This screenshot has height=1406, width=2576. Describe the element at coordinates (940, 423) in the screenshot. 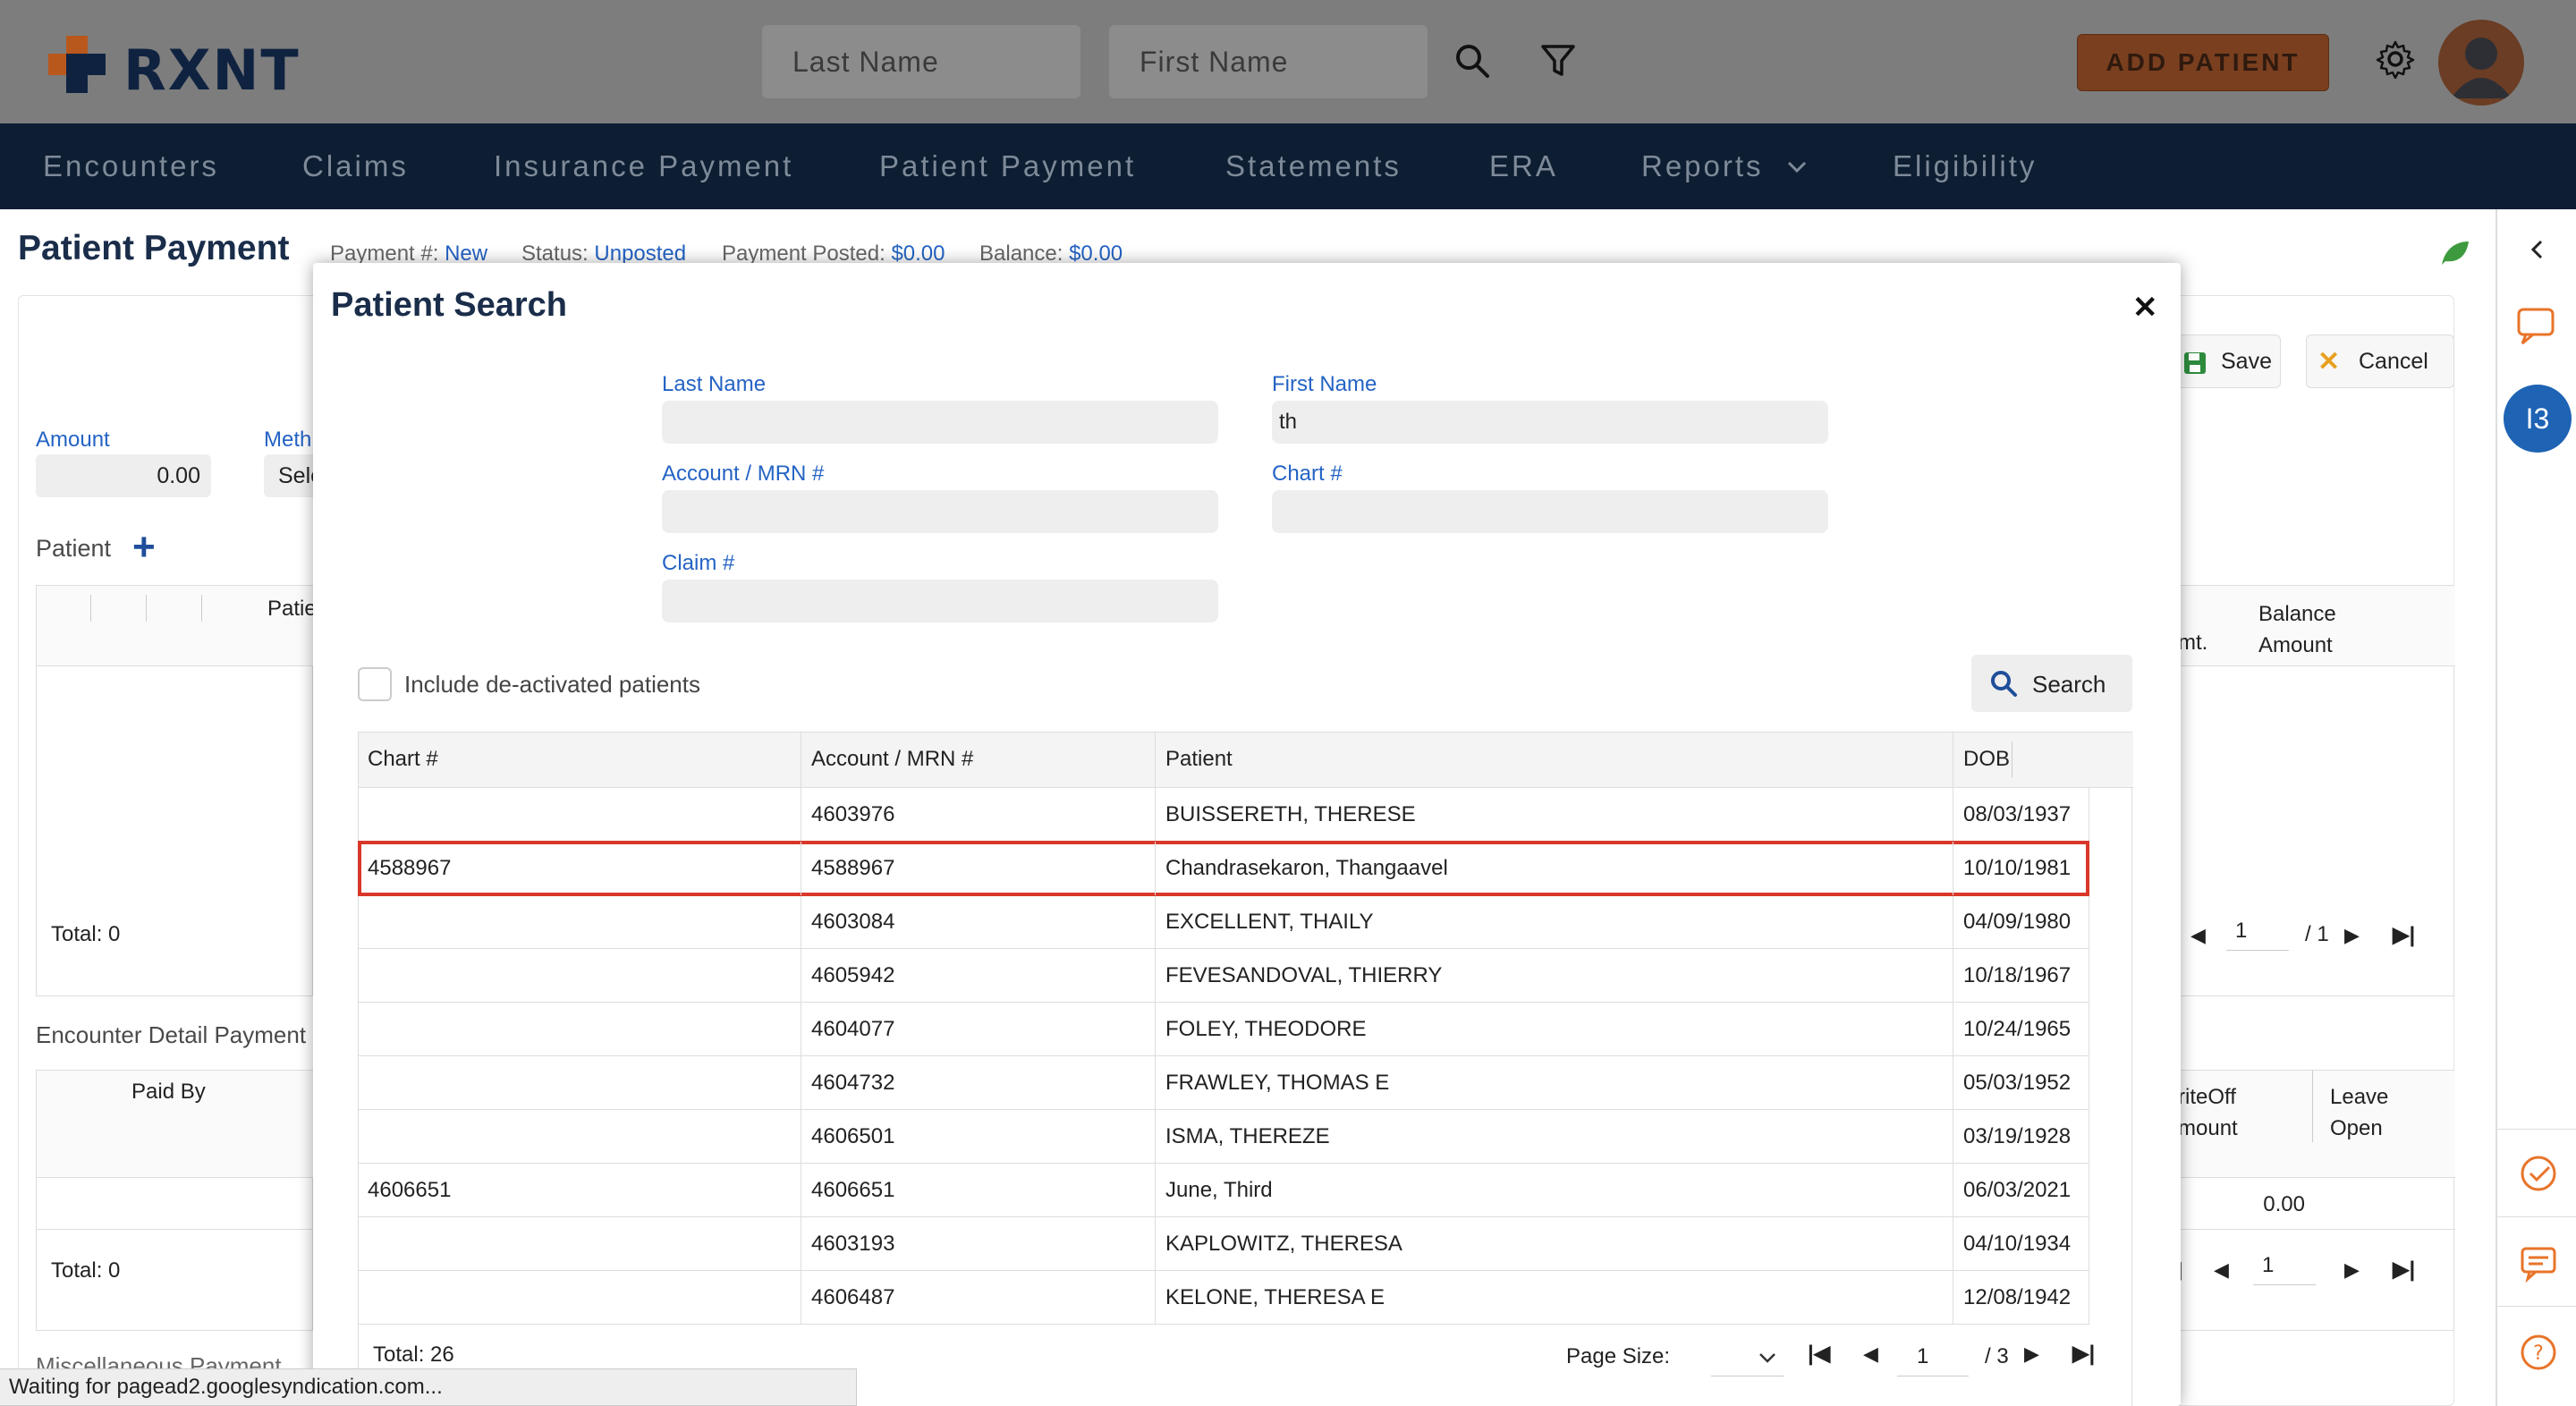

I see `last-name-input` at that location.